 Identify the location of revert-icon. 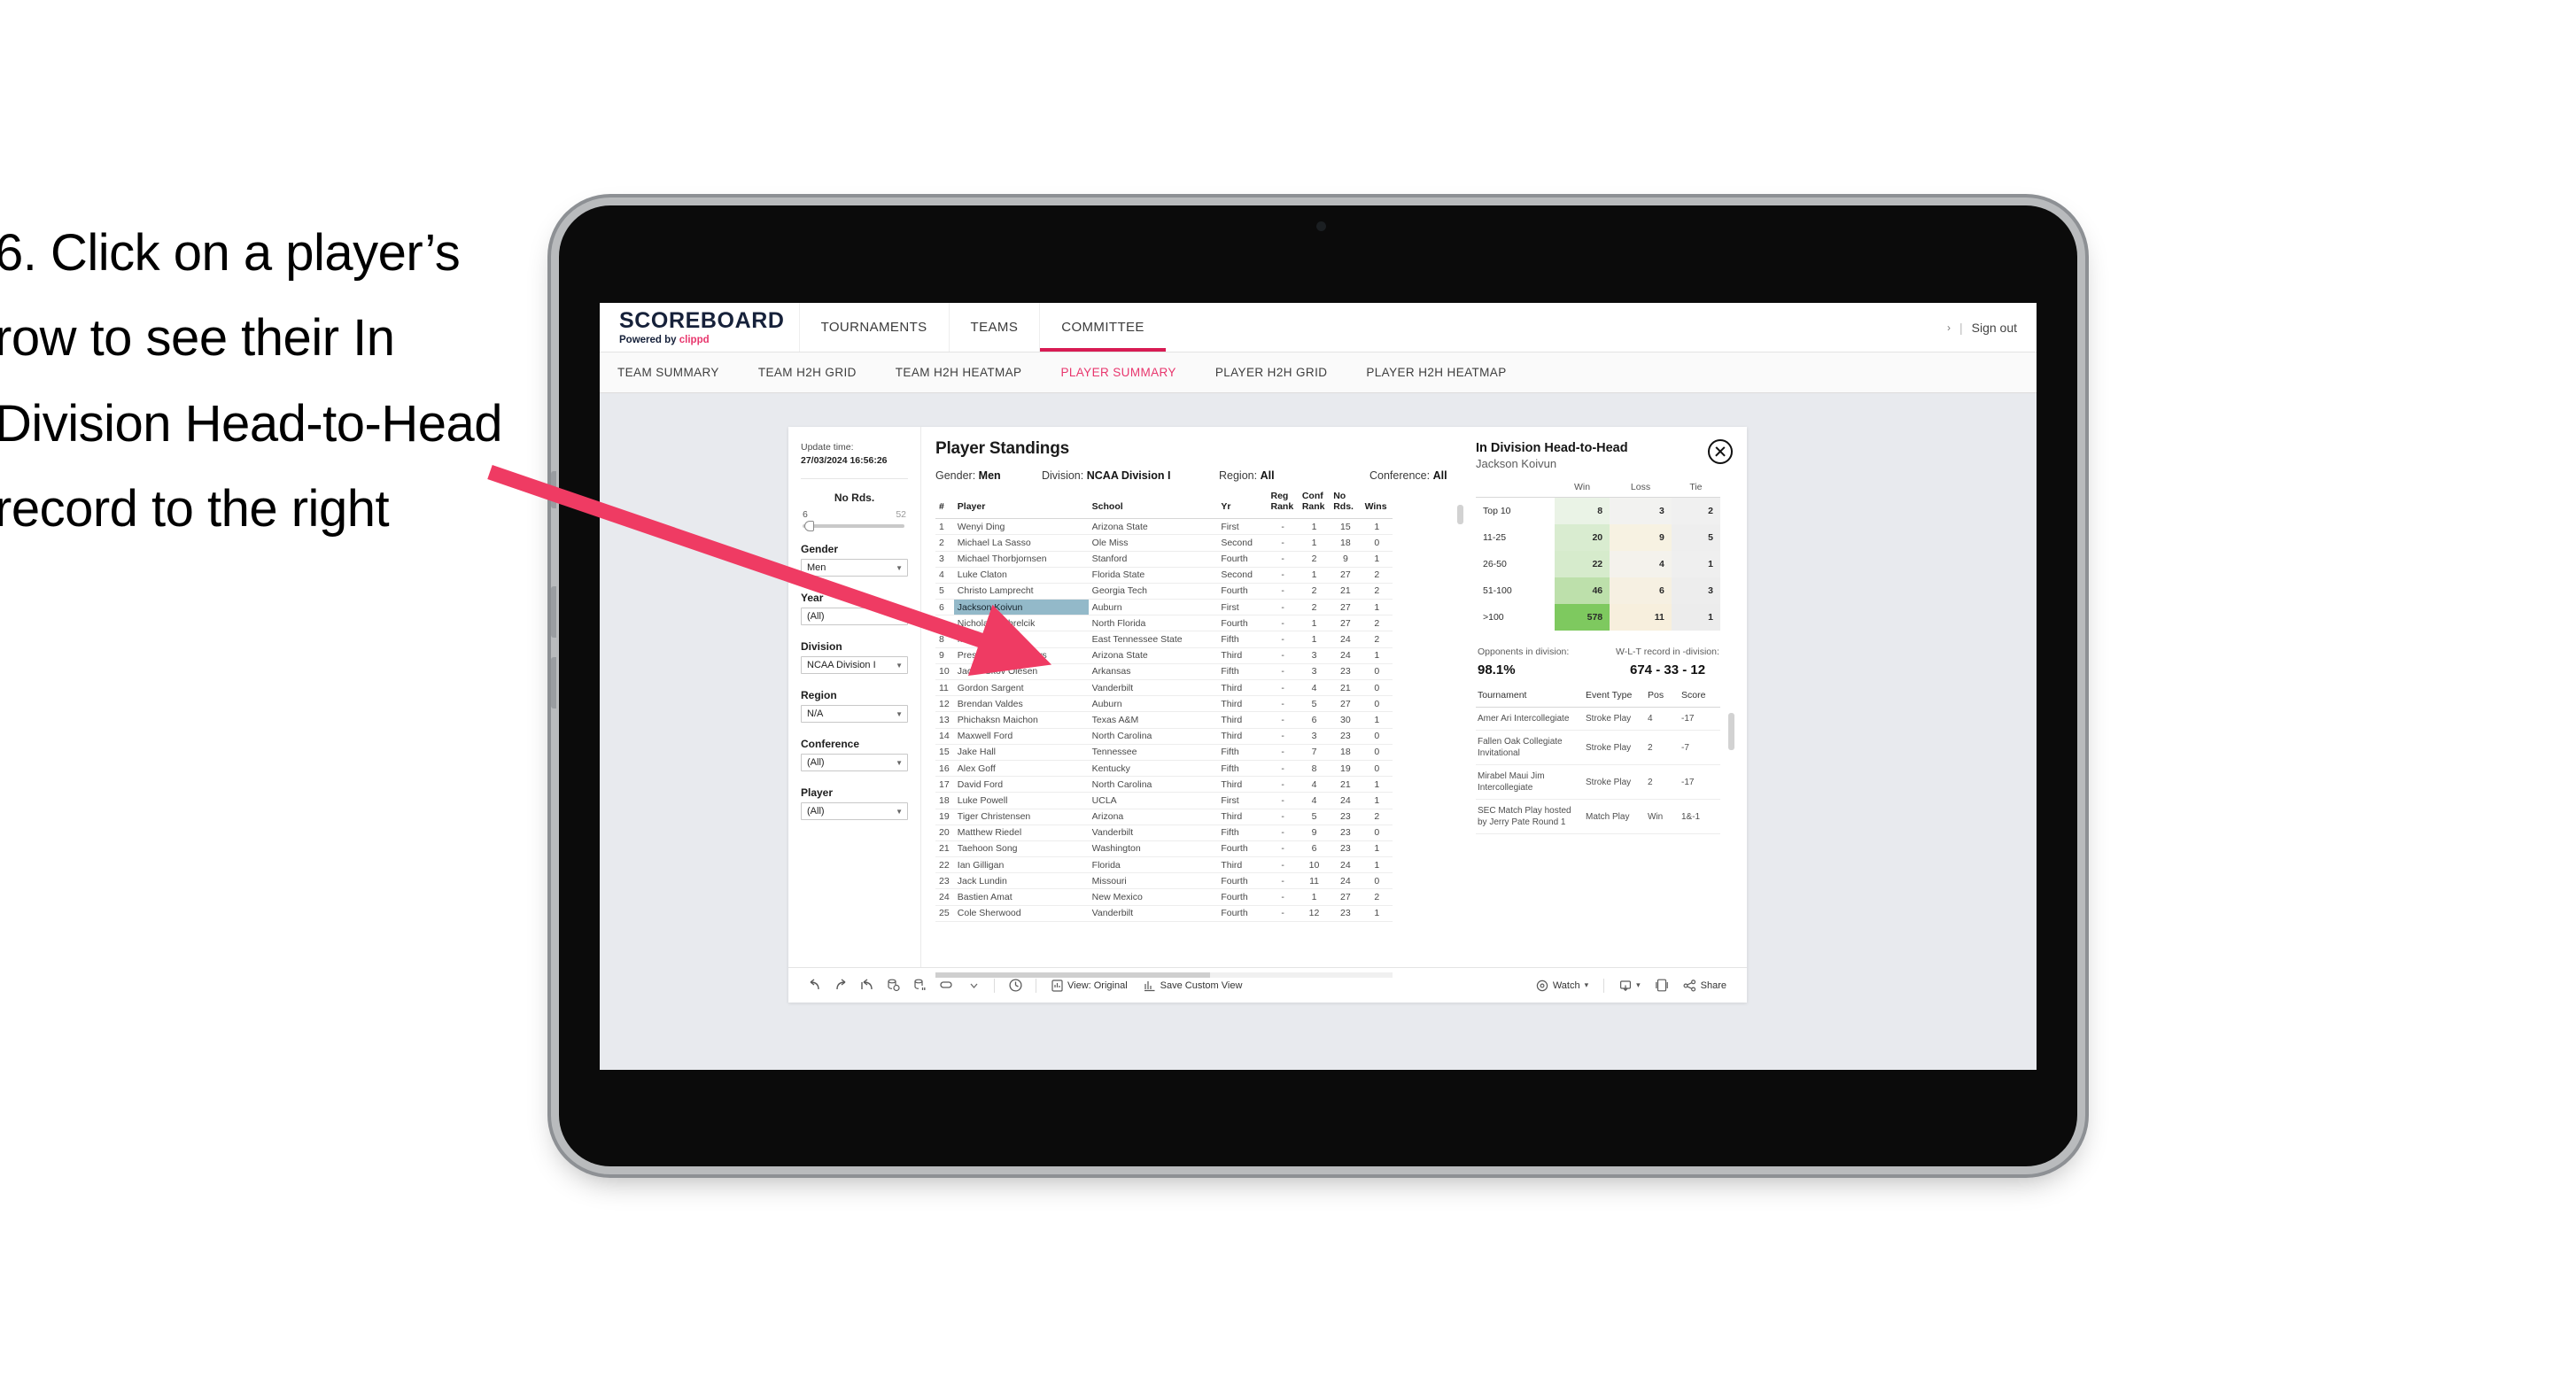
(867, 986).